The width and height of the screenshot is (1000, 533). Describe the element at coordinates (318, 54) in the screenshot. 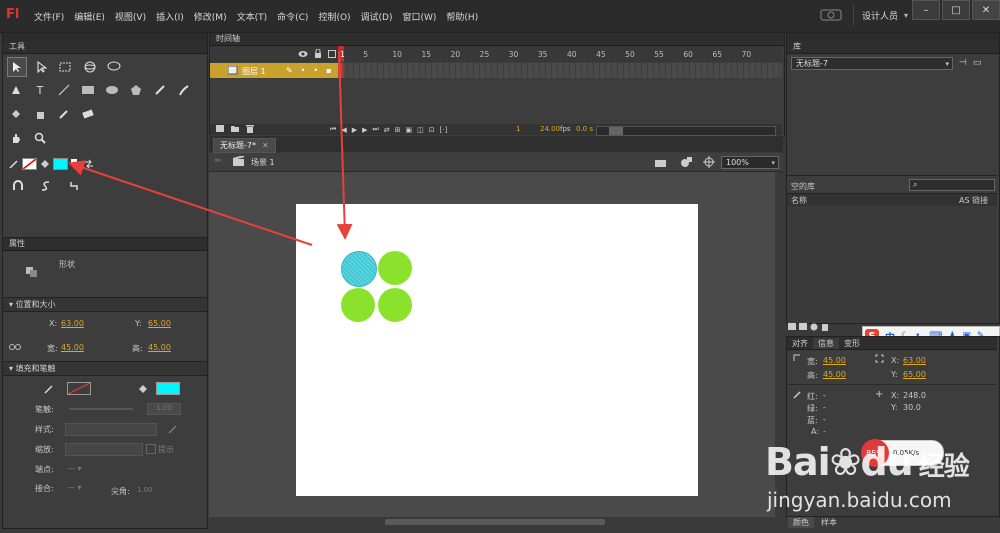

I see `lock-all-icon` at that location.